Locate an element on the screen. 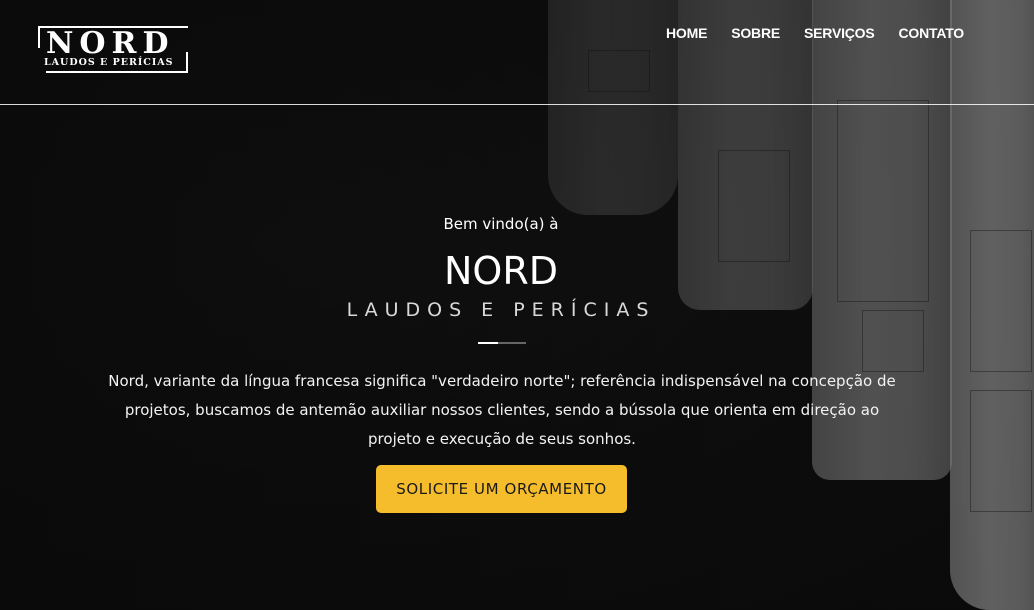  main-nav: HOME SOBRE SERVIÇOS CONTATO is located at coordinates (815, 33).